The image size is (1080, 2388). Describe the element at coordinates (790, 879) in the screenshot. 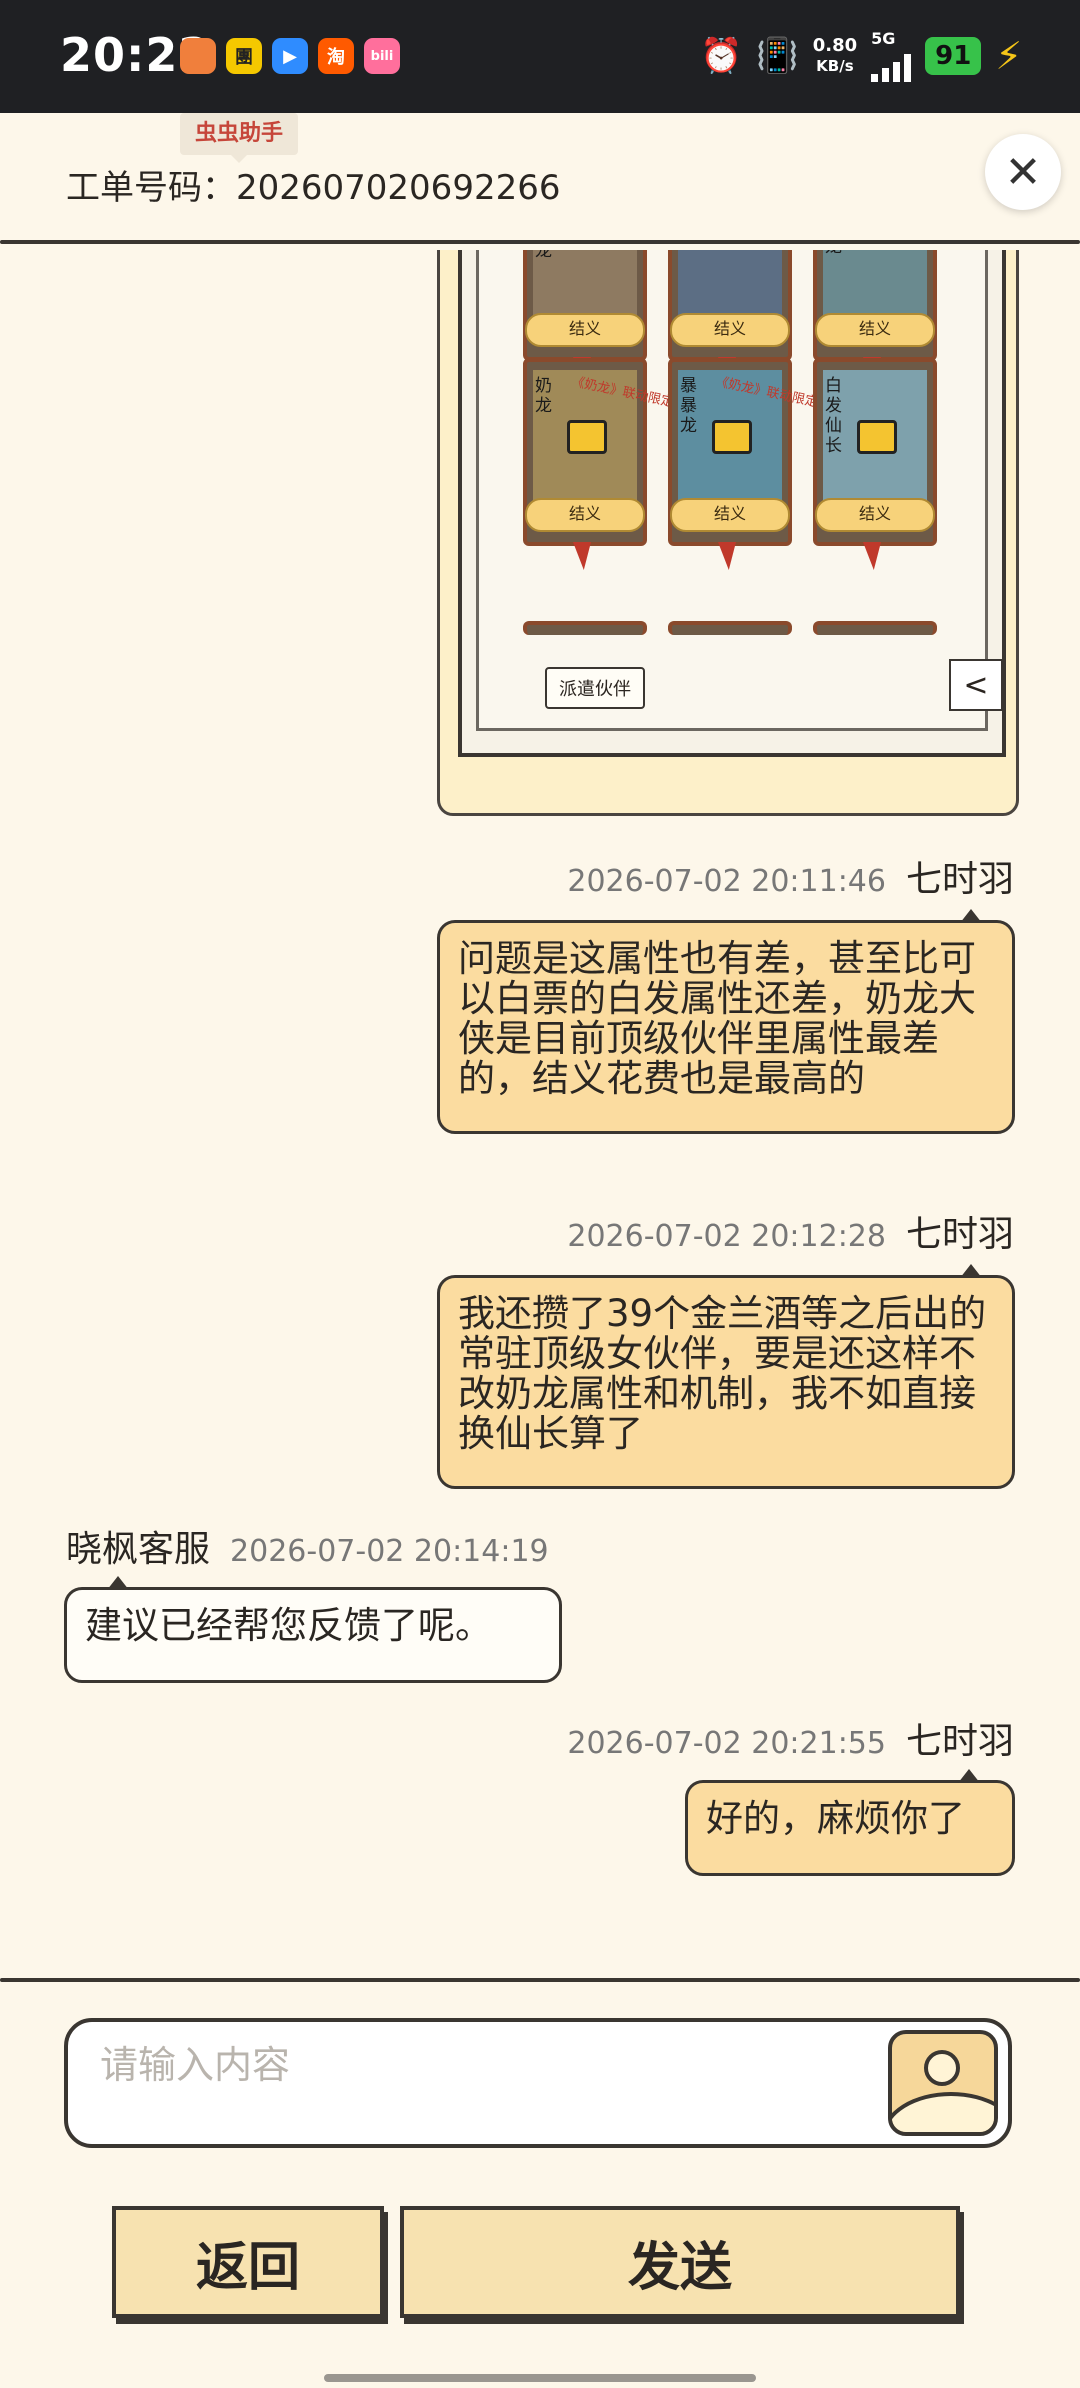

I see `message-meta: 2026-07-02 20:11:46 七时羽` at that location.